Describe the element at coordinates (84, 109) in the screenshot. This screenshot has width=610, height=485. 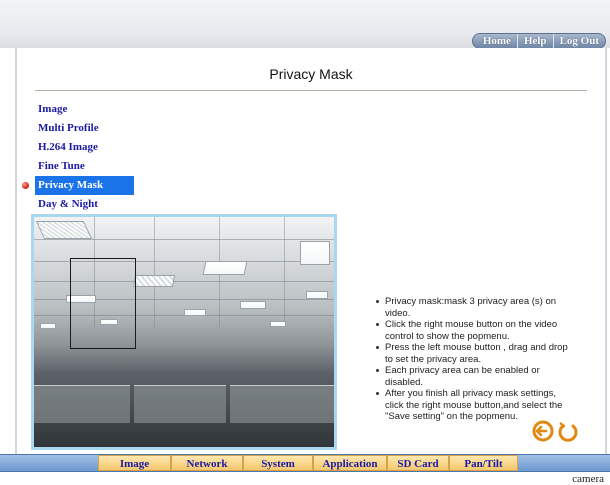
I see `submenu-item-image: Image` at that location.